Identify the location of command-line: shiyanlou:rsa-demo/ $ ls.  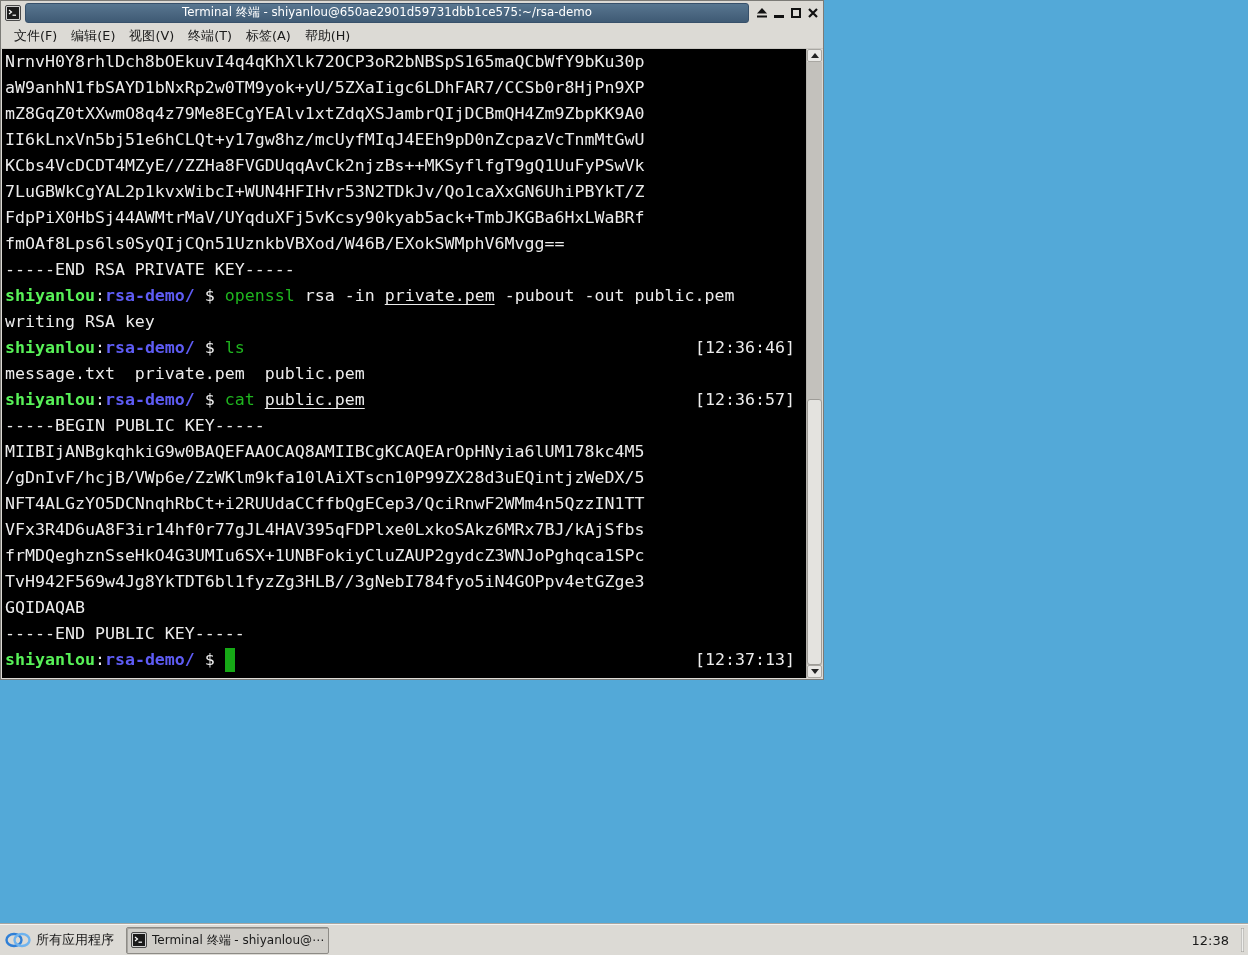
(125, 348).